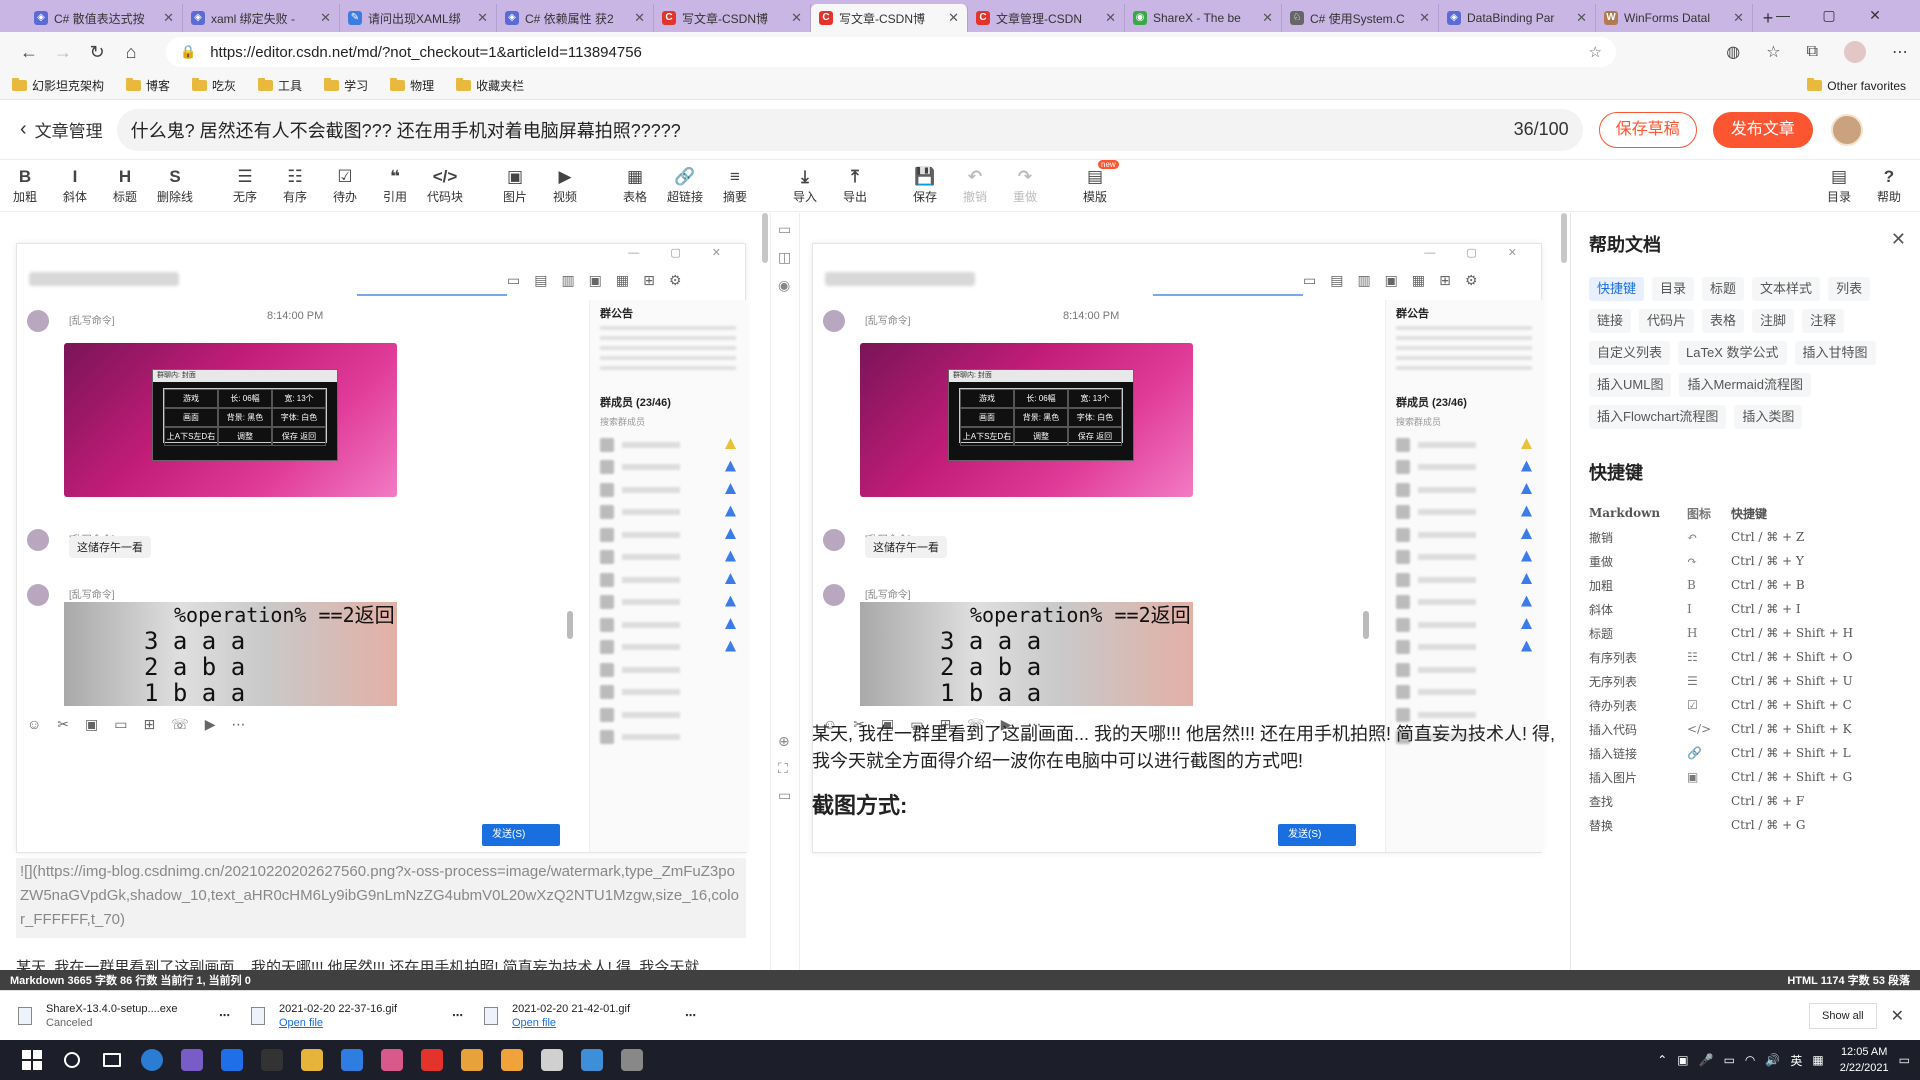  What do you see at coordinates (784, 229) in the screenshot?
I see `layout-icon: ▭` at bounding box center [784, 229].